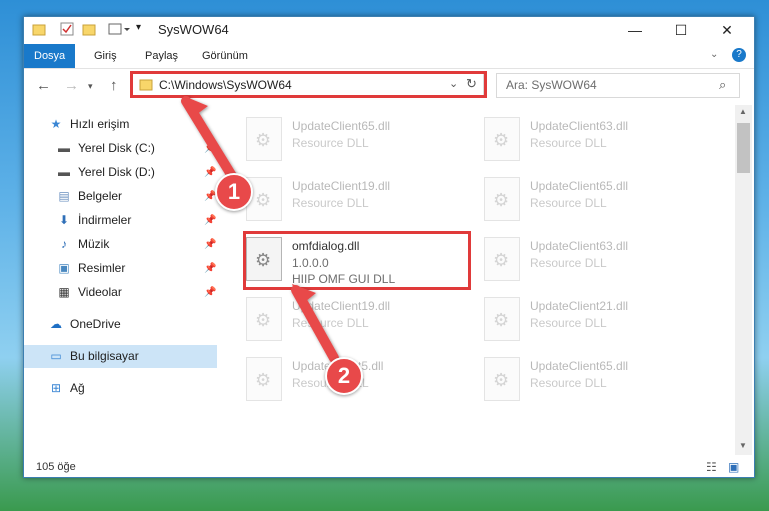 This screenshot has height=511, width=769. Describe the element at coordinates (260, 229) in the screenshot. I see `annotation-arrows` at that location.